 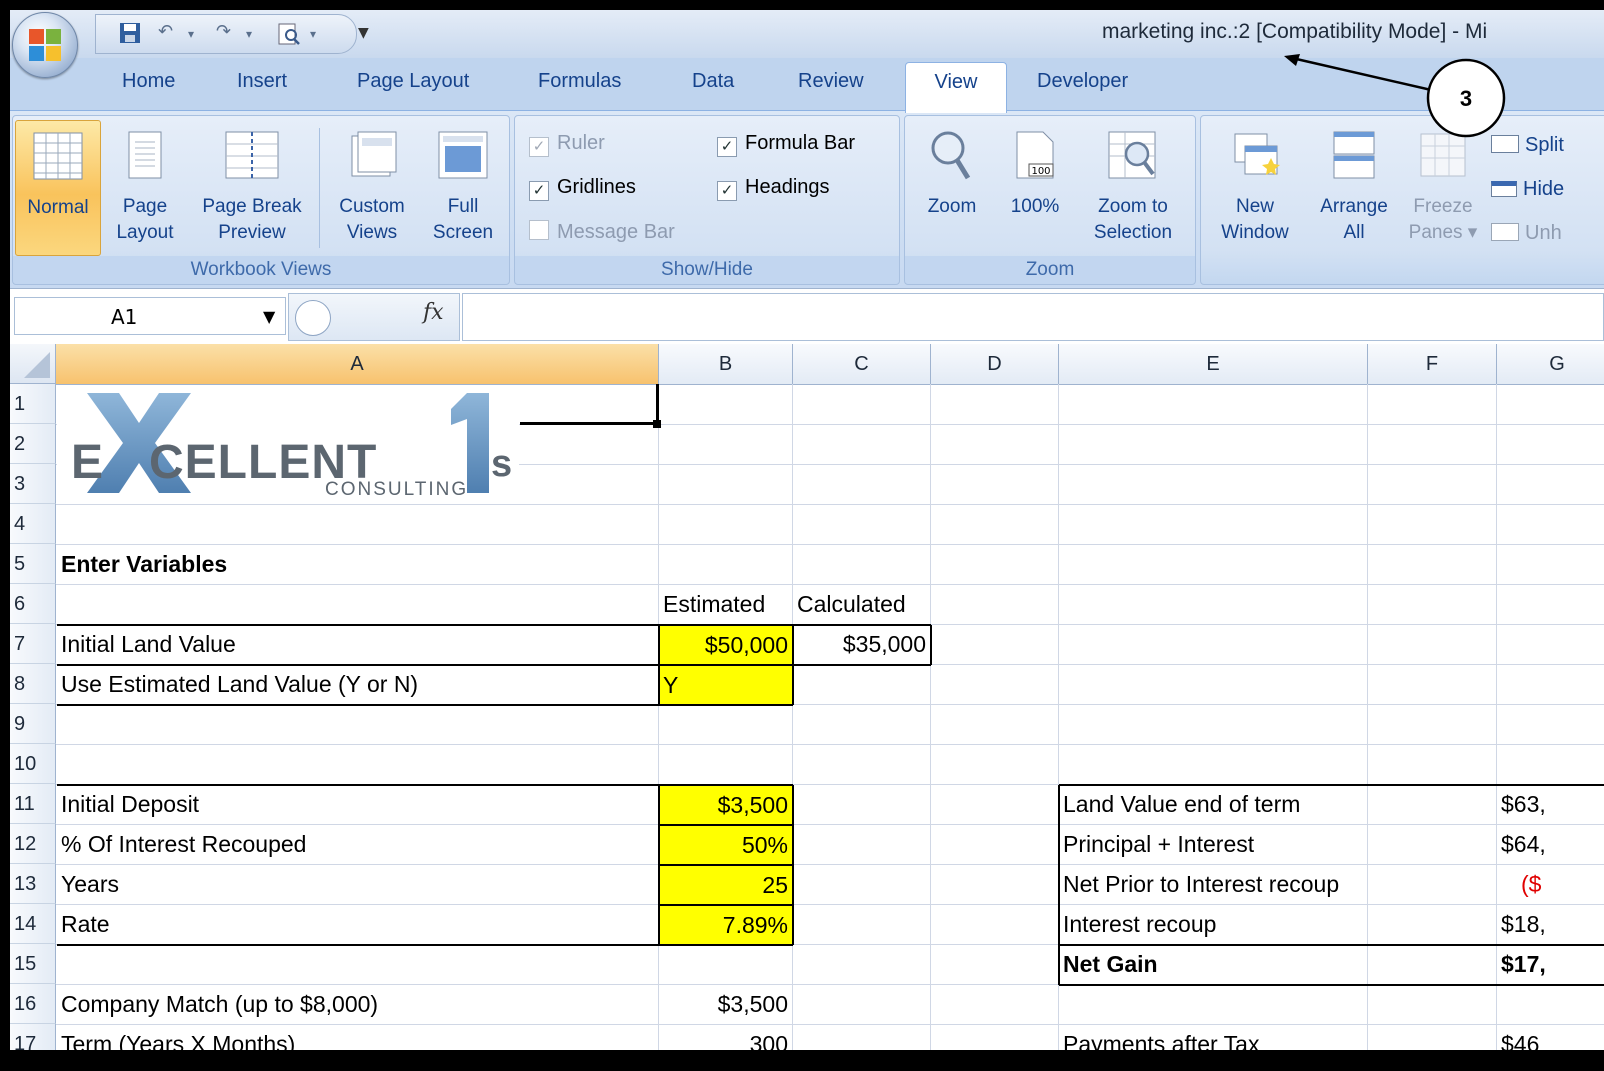 I want to click on page-break-preview-icon, so click(x=252, y=155).